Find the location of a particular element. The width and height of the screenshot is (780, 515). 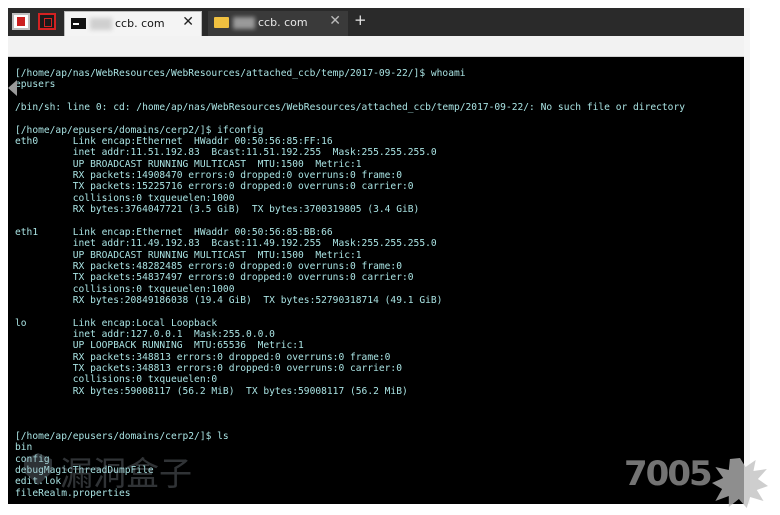

terminal-line: collisions:0 txqueuelen:0 is located at coordinates (116, 380).